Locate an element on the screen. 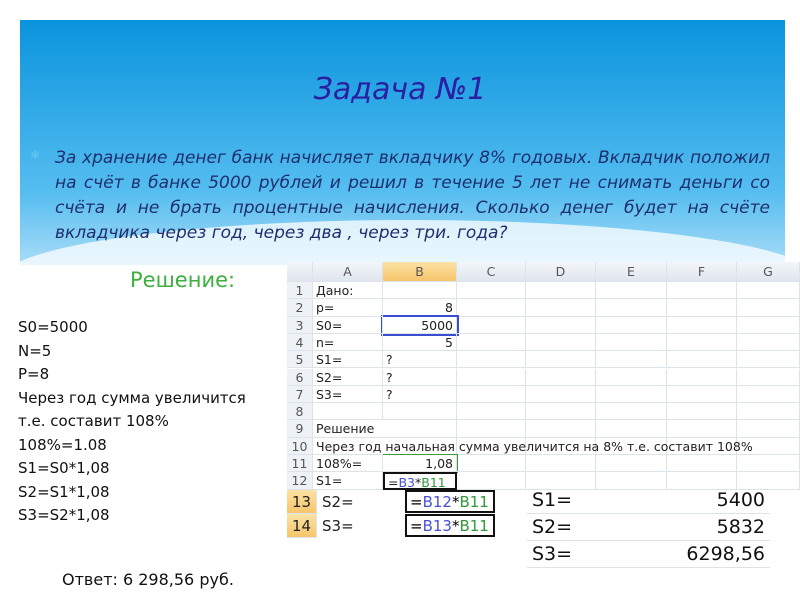 This screenshot has width=800, height=600. cell-a: n= is located at coordinates (348, 342).